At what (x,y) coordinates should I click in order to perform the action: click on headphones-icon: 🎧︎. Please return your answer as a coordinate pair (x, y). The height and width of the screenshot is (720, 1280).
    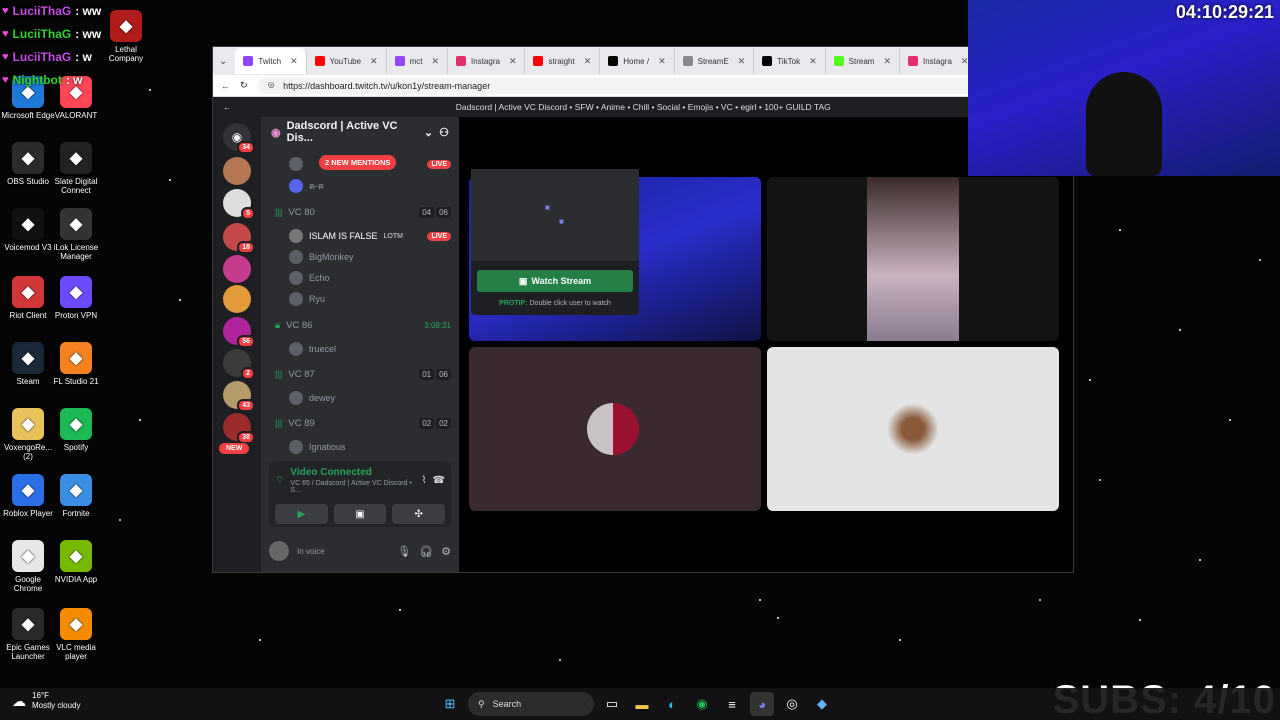
    Looking at the image, I should click on (426, 551).